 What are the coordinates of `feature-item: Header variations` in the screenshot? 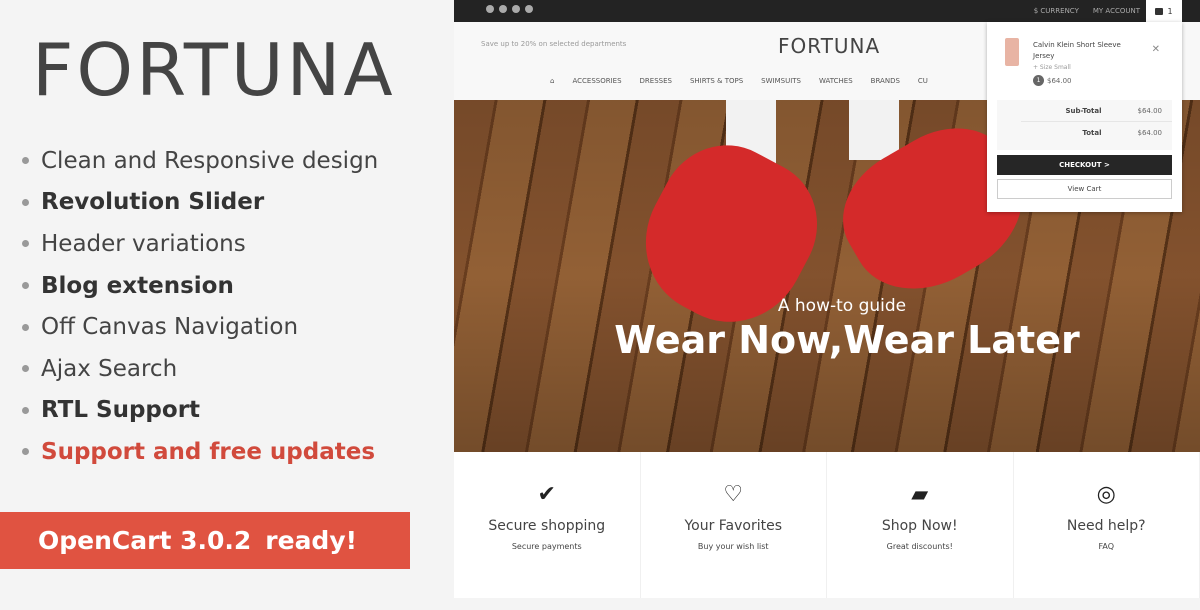 It's located at (200, 244).